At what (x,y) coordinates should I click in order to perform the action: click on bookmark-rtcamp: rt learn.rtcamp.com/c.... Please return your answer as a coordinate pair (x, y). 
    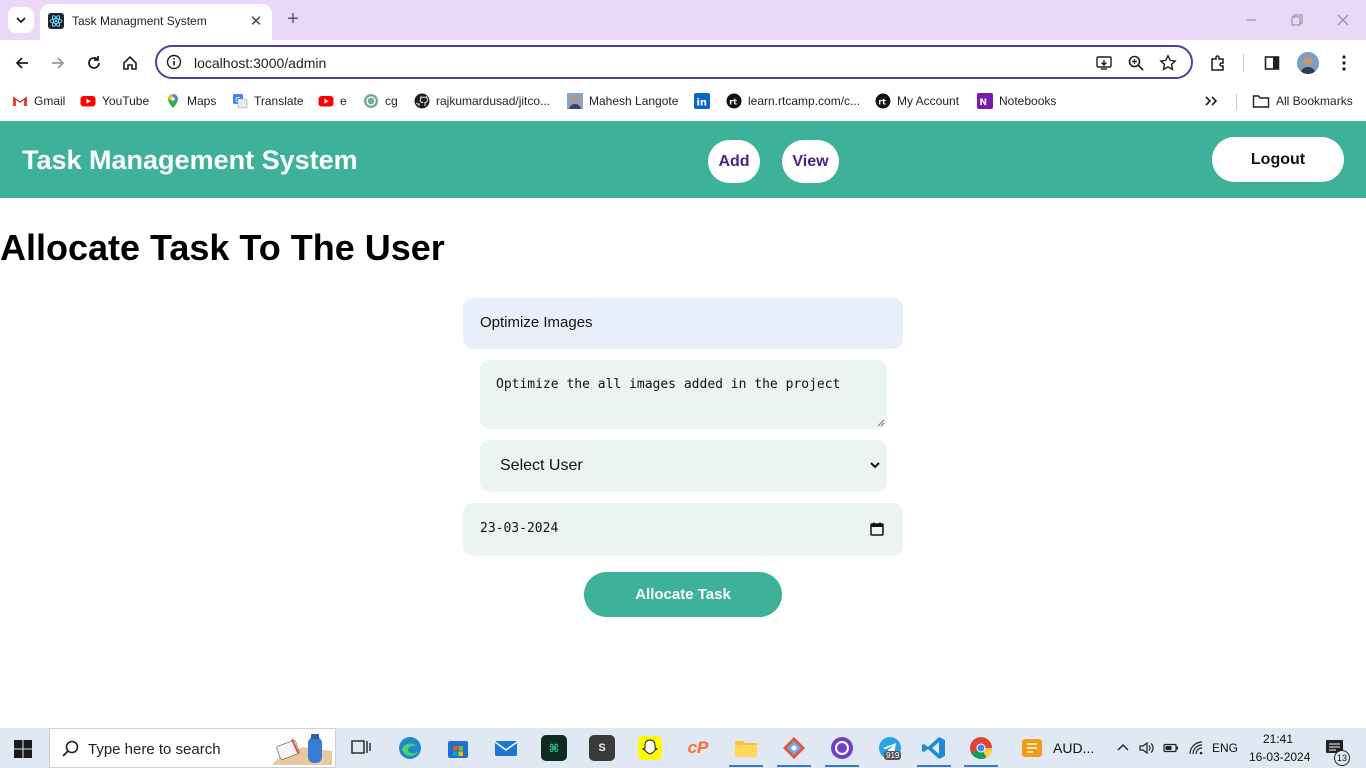
    Looking at the image, I should click on (793, 101).